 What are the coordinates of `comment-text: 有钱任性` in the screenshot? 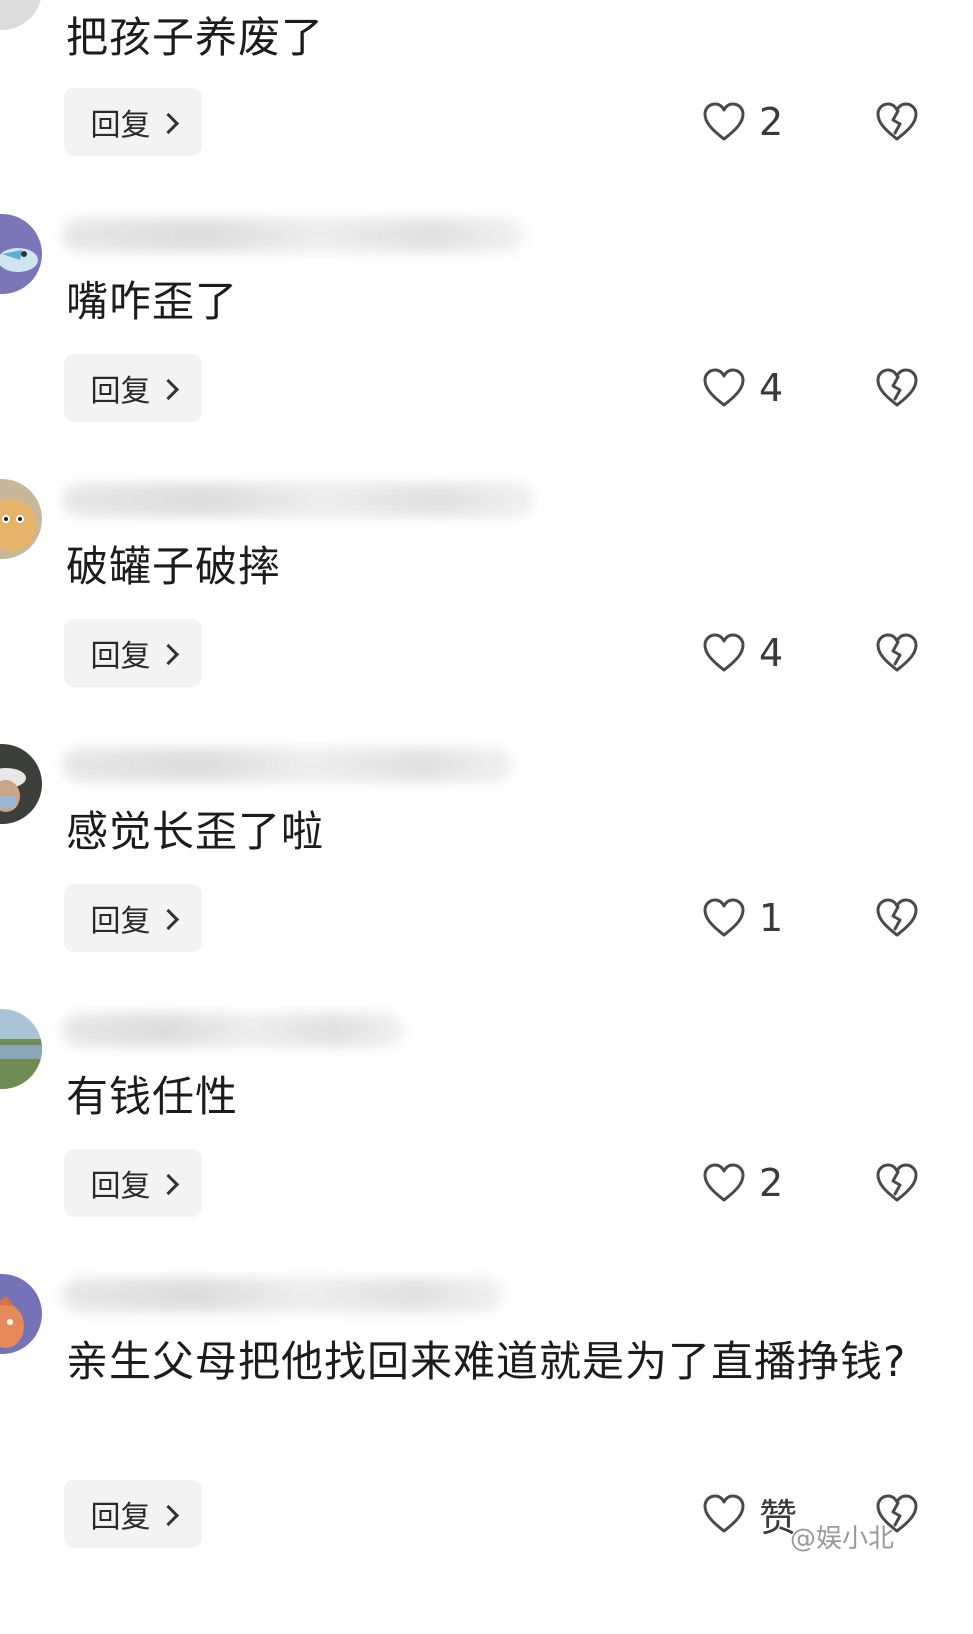 It's located at (152, 1096).